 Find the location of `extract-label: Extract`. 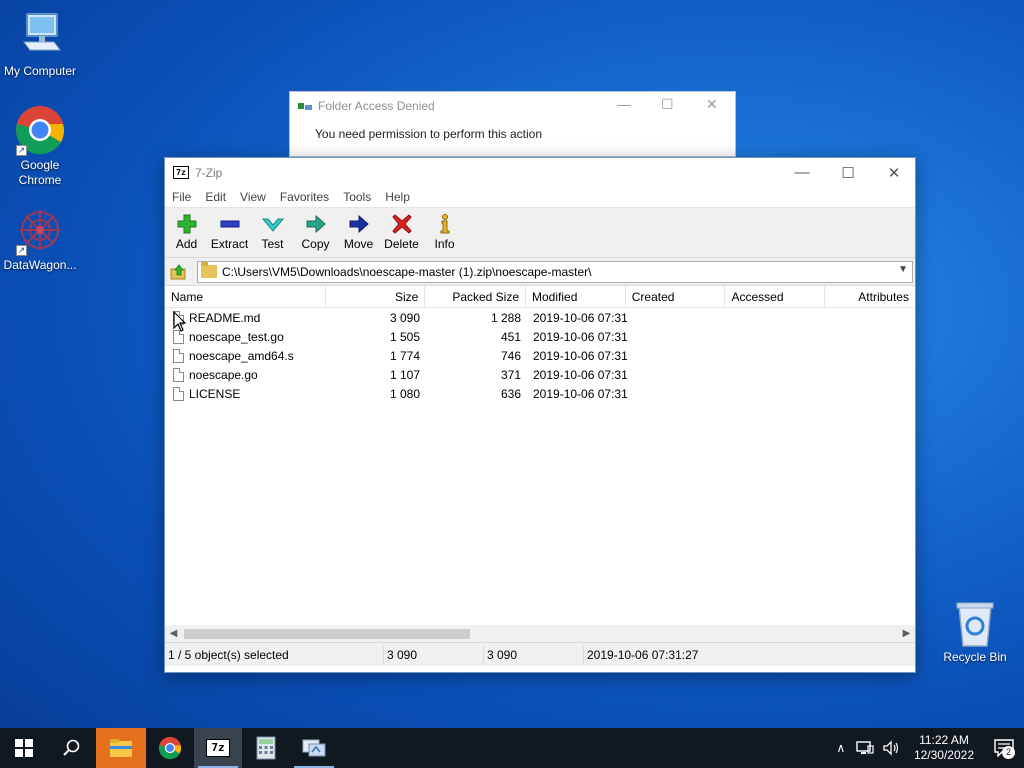

extract-label: Extract is located at coordinates (229, 244).